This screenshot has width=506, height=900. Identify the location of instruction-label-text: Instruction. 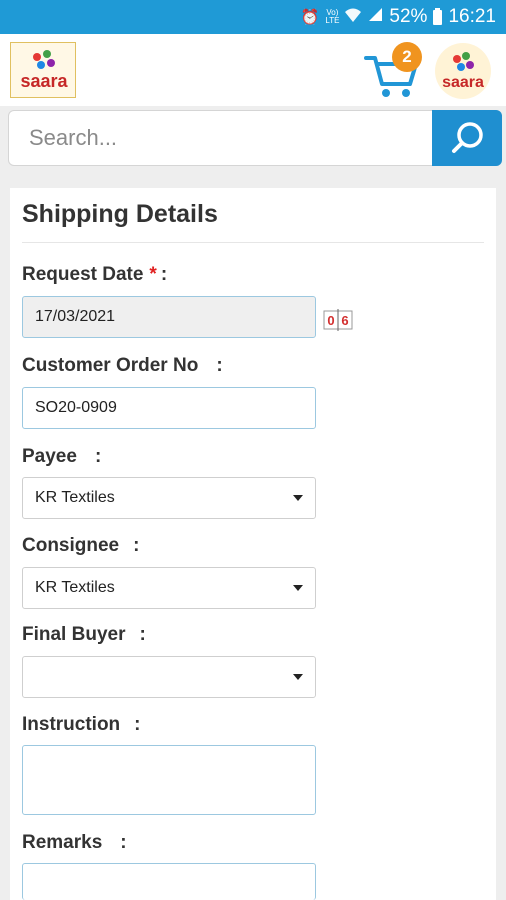
(71, 724).